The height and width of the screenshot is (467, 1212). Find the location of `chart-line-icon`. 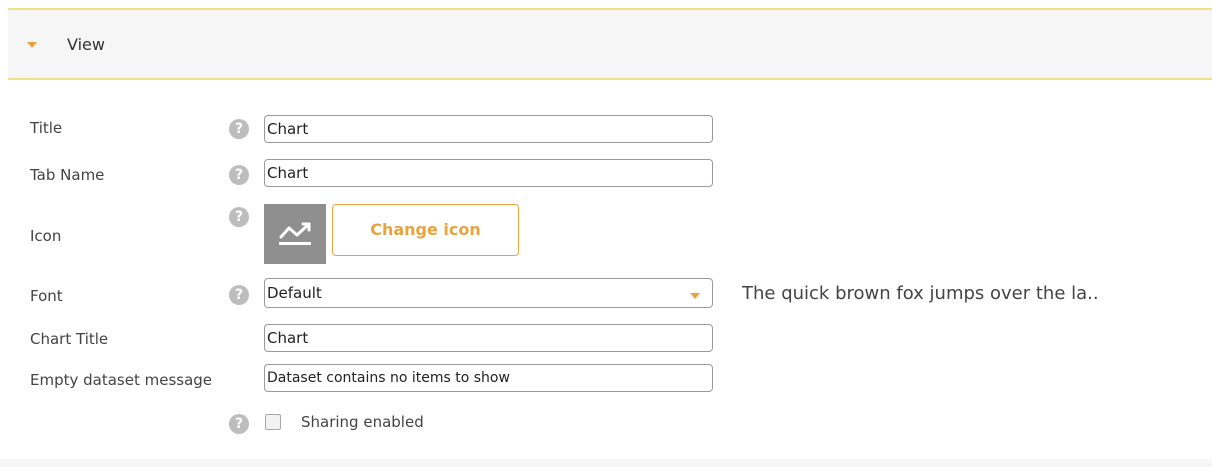

chart-line-icon is located at coordinates (295, 234).